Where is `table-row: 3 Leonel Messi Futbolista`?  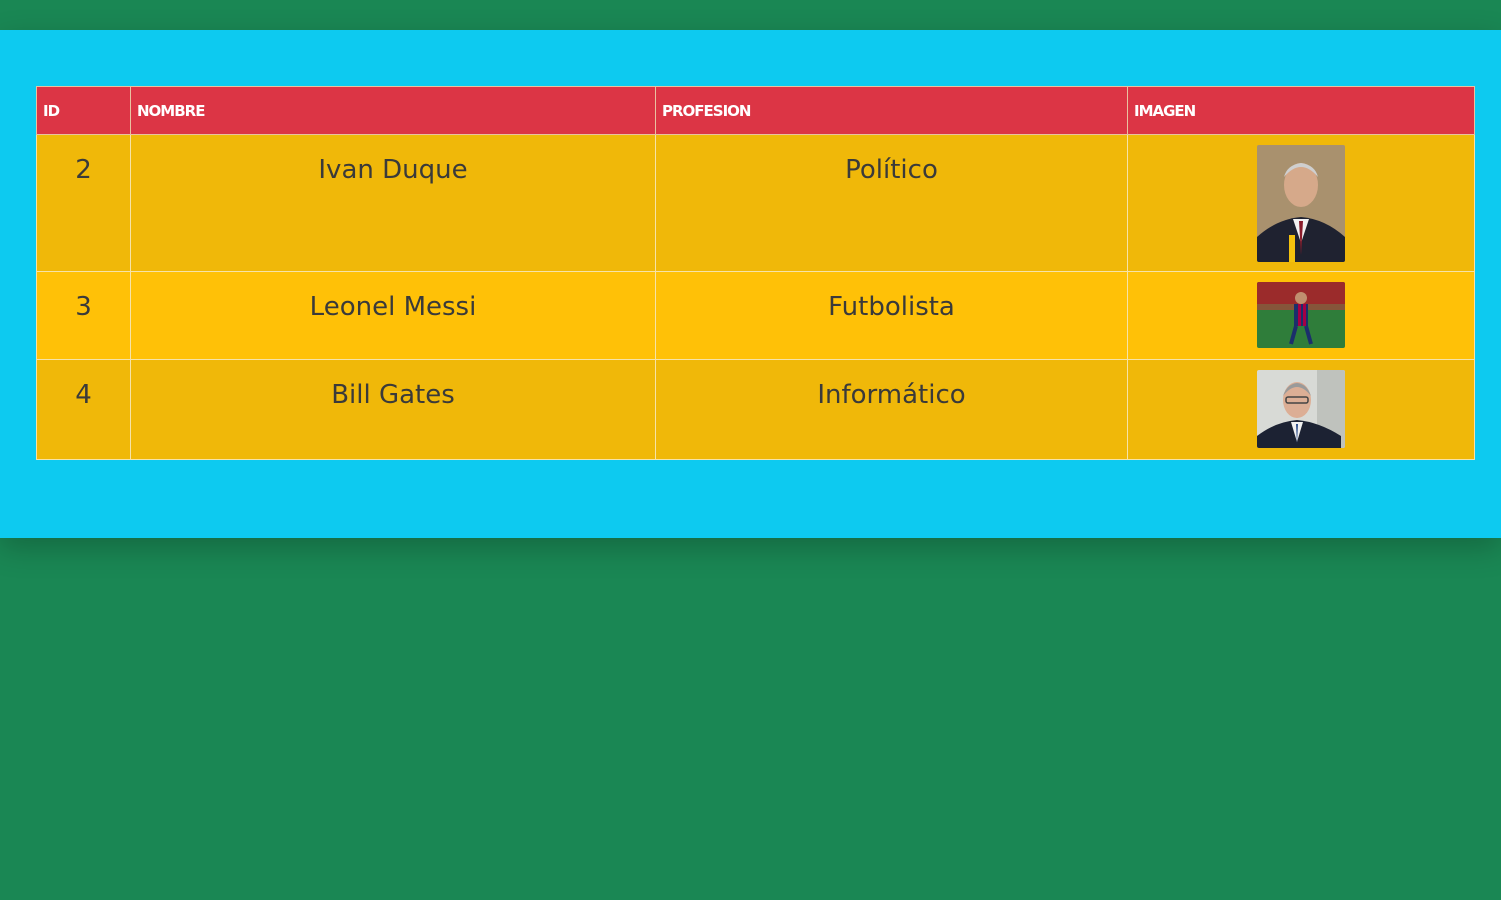
table-row: 3 Leonel Messi Futbolista is located at coordinates (755, 315).